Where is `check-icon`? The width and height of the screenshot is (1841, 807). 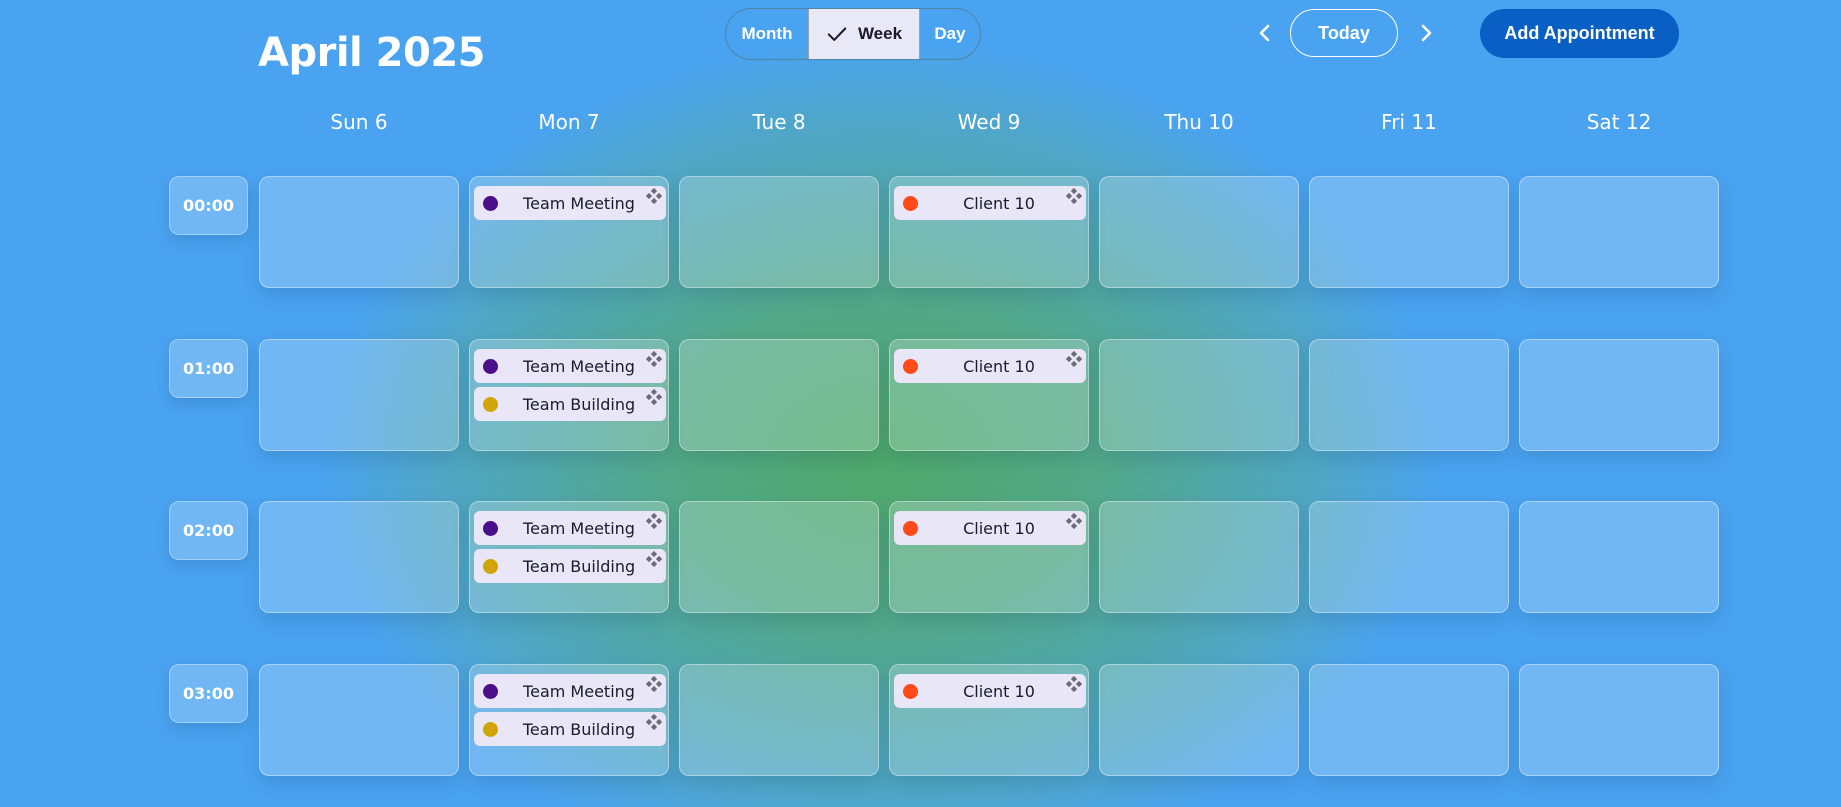 check-icon is located at coordinates (837, 34).